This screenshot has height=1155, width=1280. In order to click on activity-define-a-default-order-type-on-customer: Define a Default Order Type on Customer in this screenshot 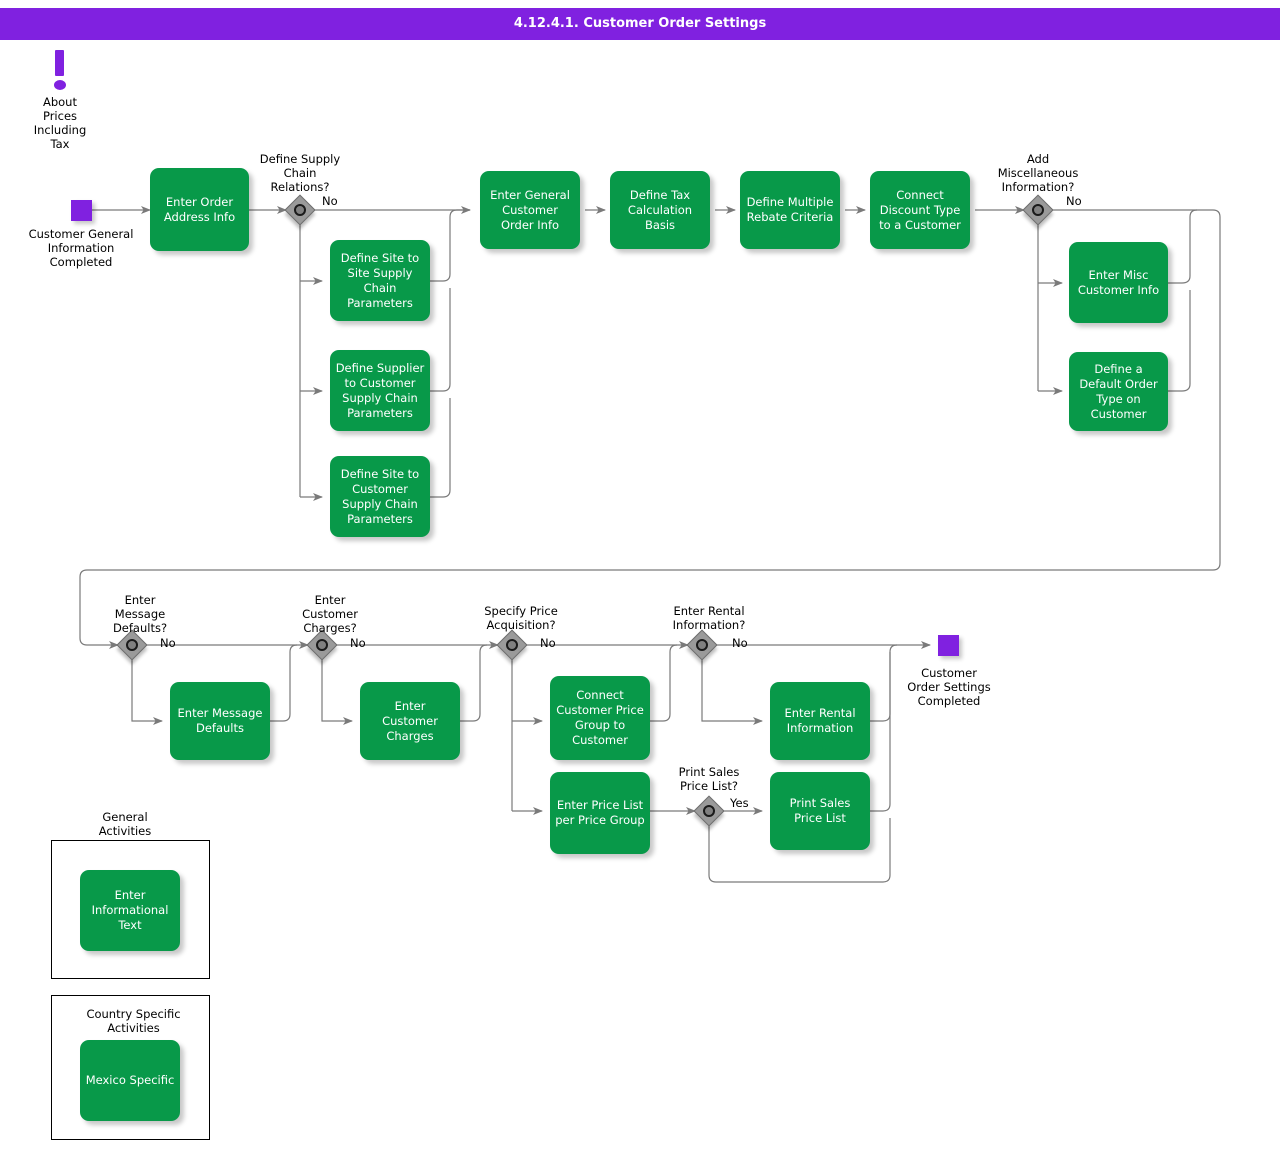, I will do `click(1118, 391)`.